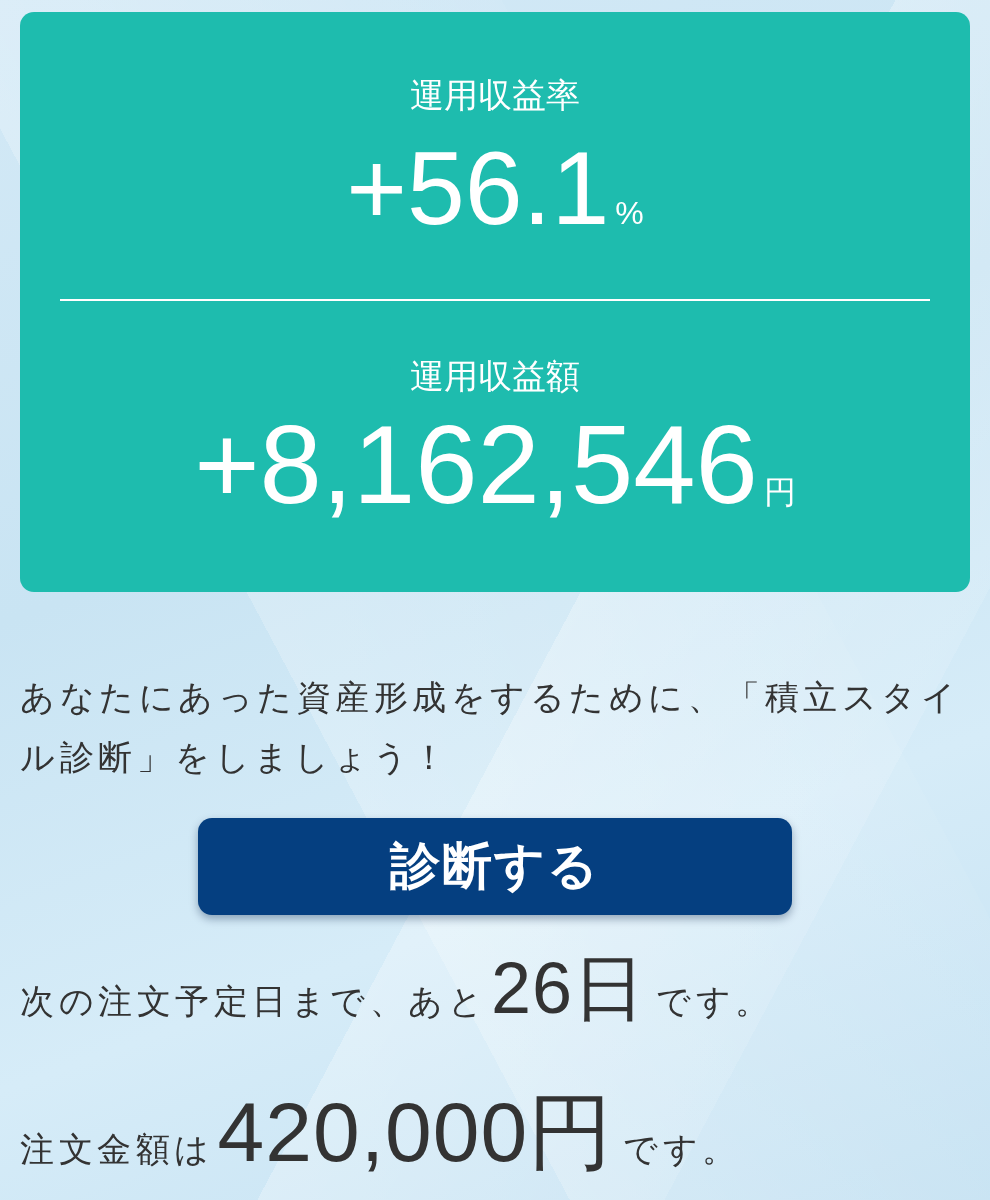  I want to click on metric-value: +8,162,546 円, so click(495, 465).